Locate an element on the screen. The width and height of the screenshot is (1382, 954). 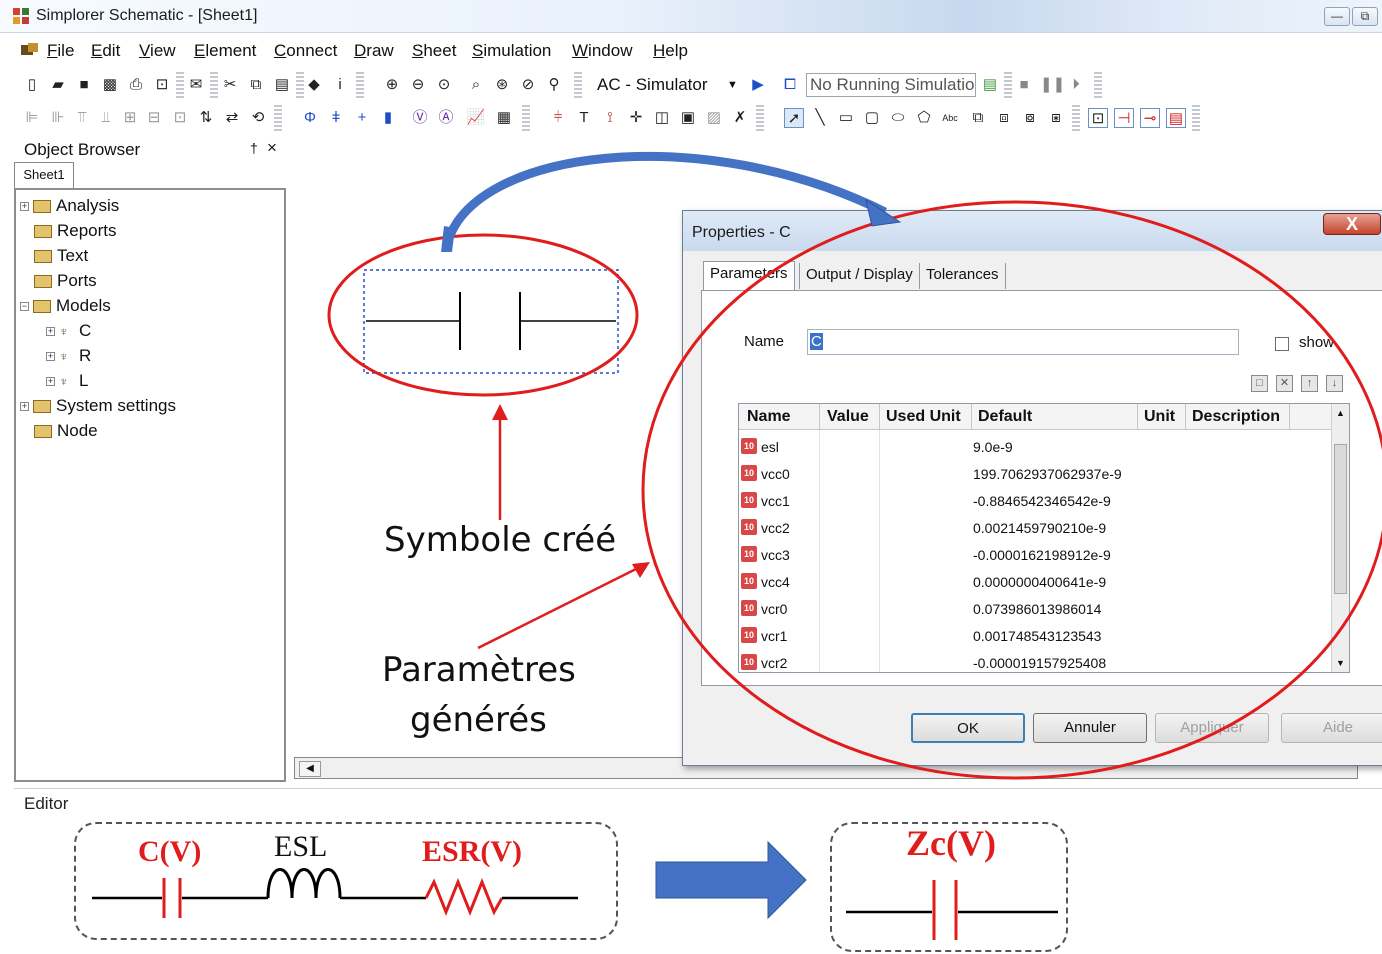
tree-item-model-l: + ♆ L is located at coordinates (67, 383).